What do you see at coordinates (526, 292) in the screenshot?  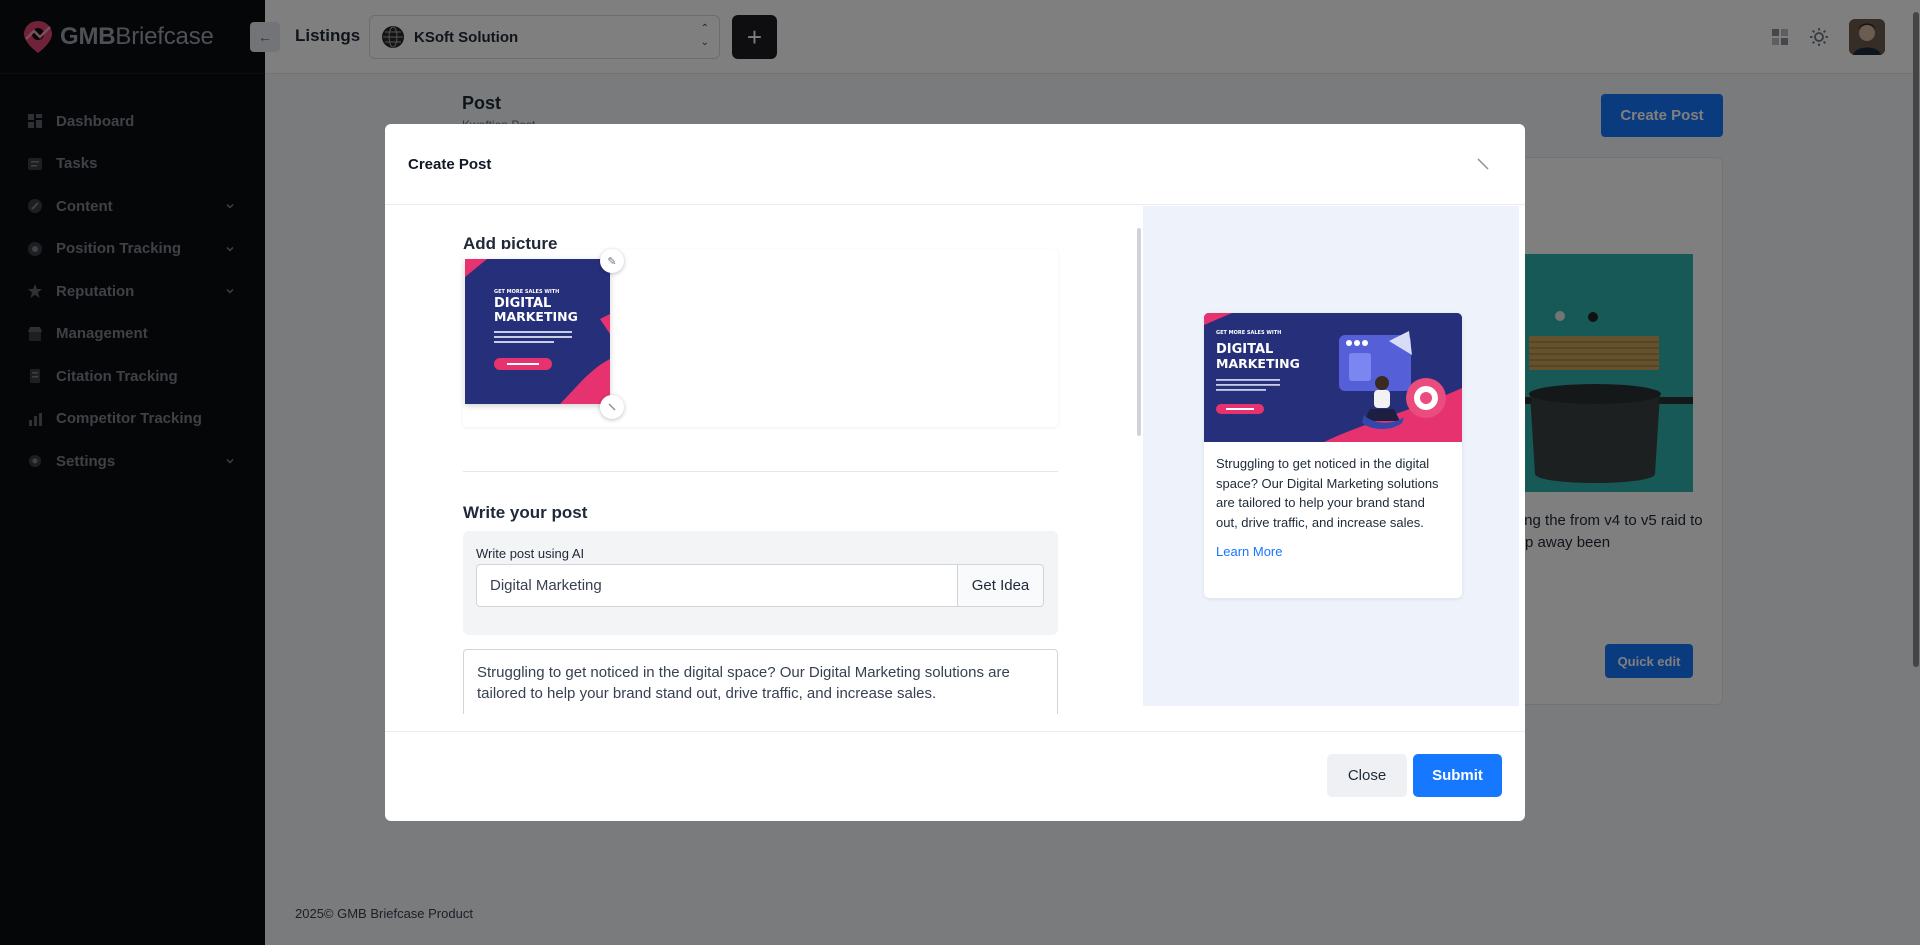 I see `thumb-art-small-line: GET MORE SALES WITH` at bounding box center [526, 292].